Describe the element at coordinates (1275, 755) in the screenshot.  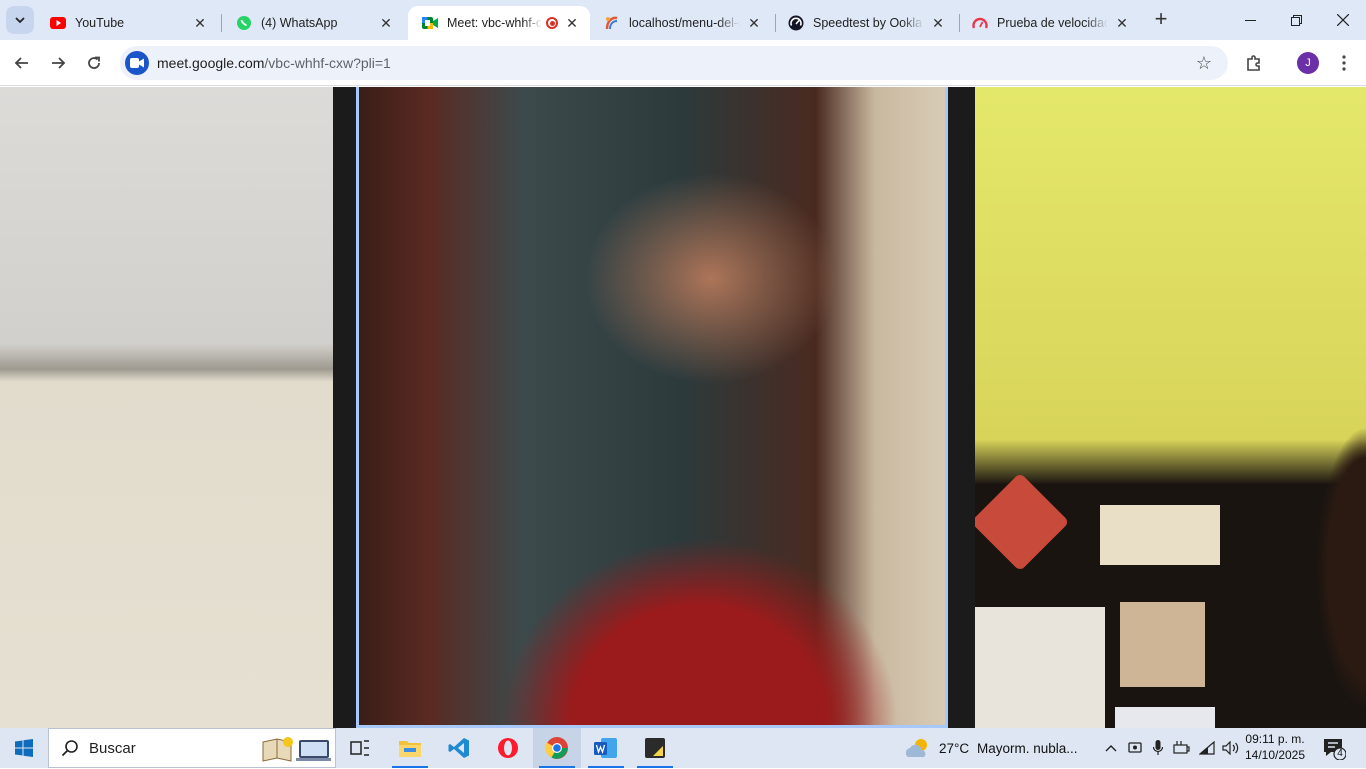
I see `clock-date: 14/10/2025` at that location.